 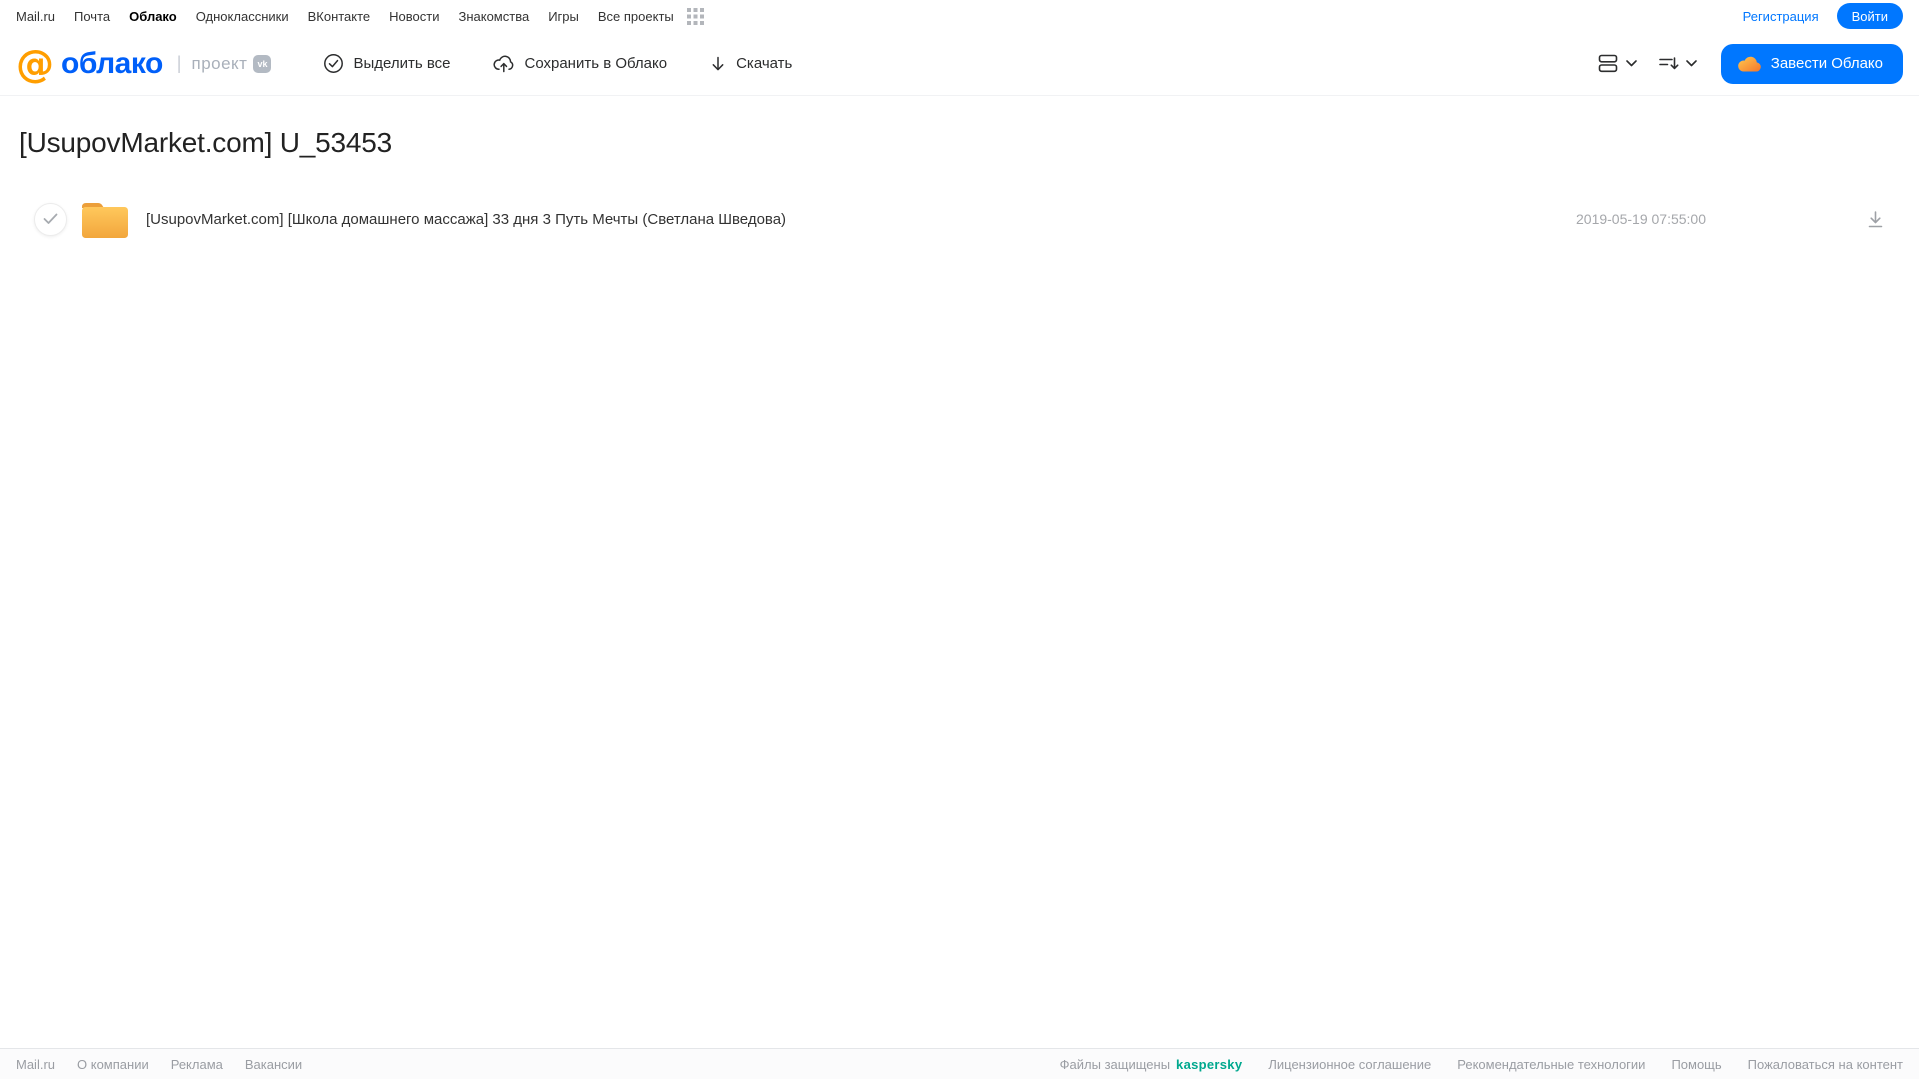 What do you see at coordinates (113, 1064) in the screenshot?
I see `footer-about-link: О компании` at bounding box center [113, 1064].